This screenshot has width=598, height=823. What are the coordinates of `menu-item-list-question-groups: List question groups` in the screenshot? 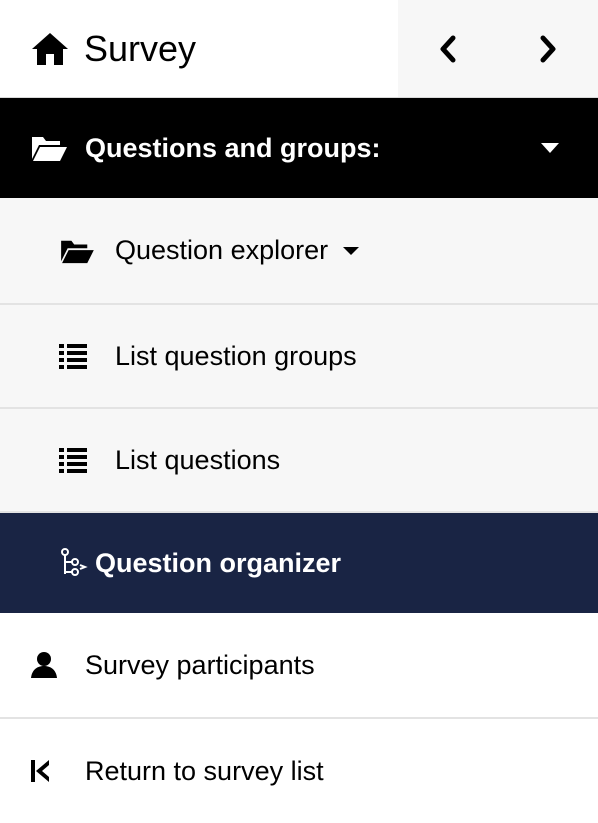 It's located at (299, 357).